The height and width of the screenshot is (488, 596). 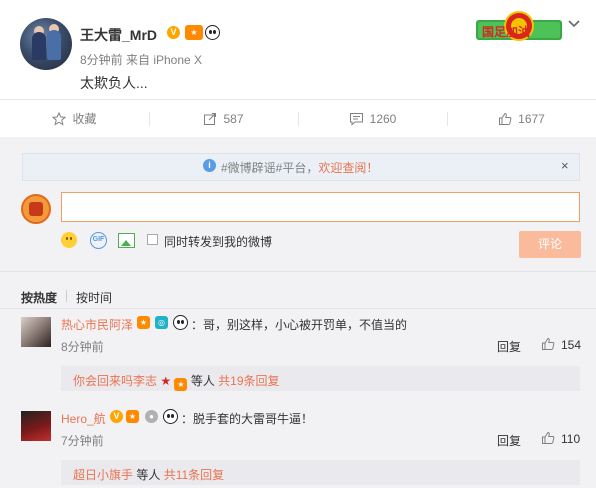 I want to click on comment-like-count: 154, so click(x=571, y=345).